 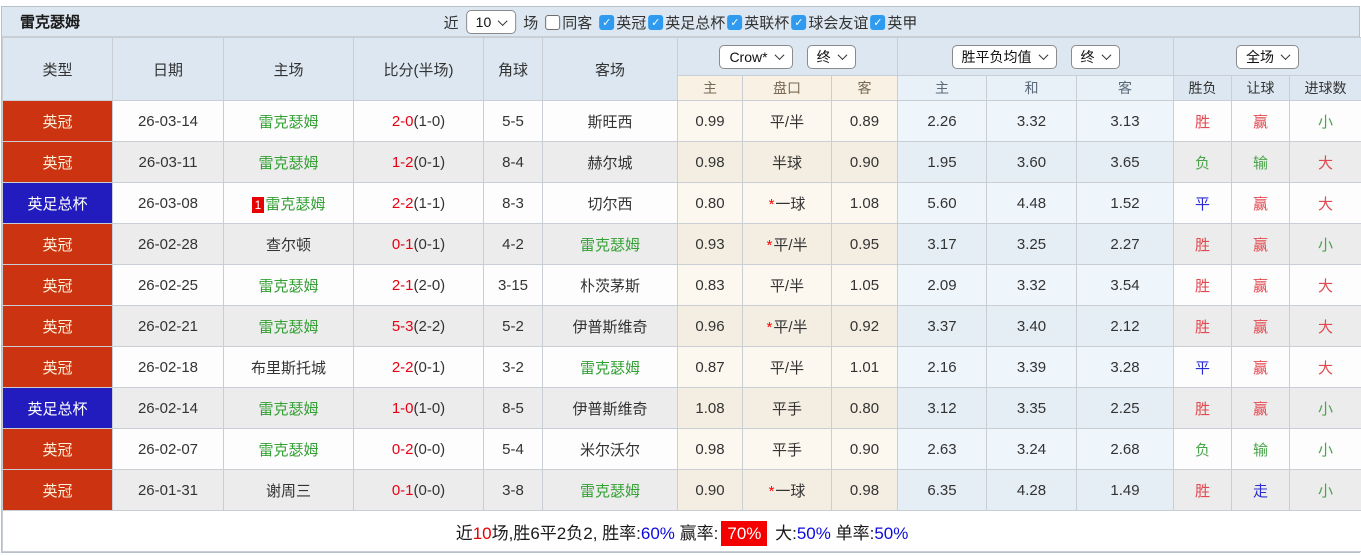 What do you see at coordinates (1261, 449) in the screenshot?
I see `handicap-result-cell: 输` at bounding box center [1261, 449].